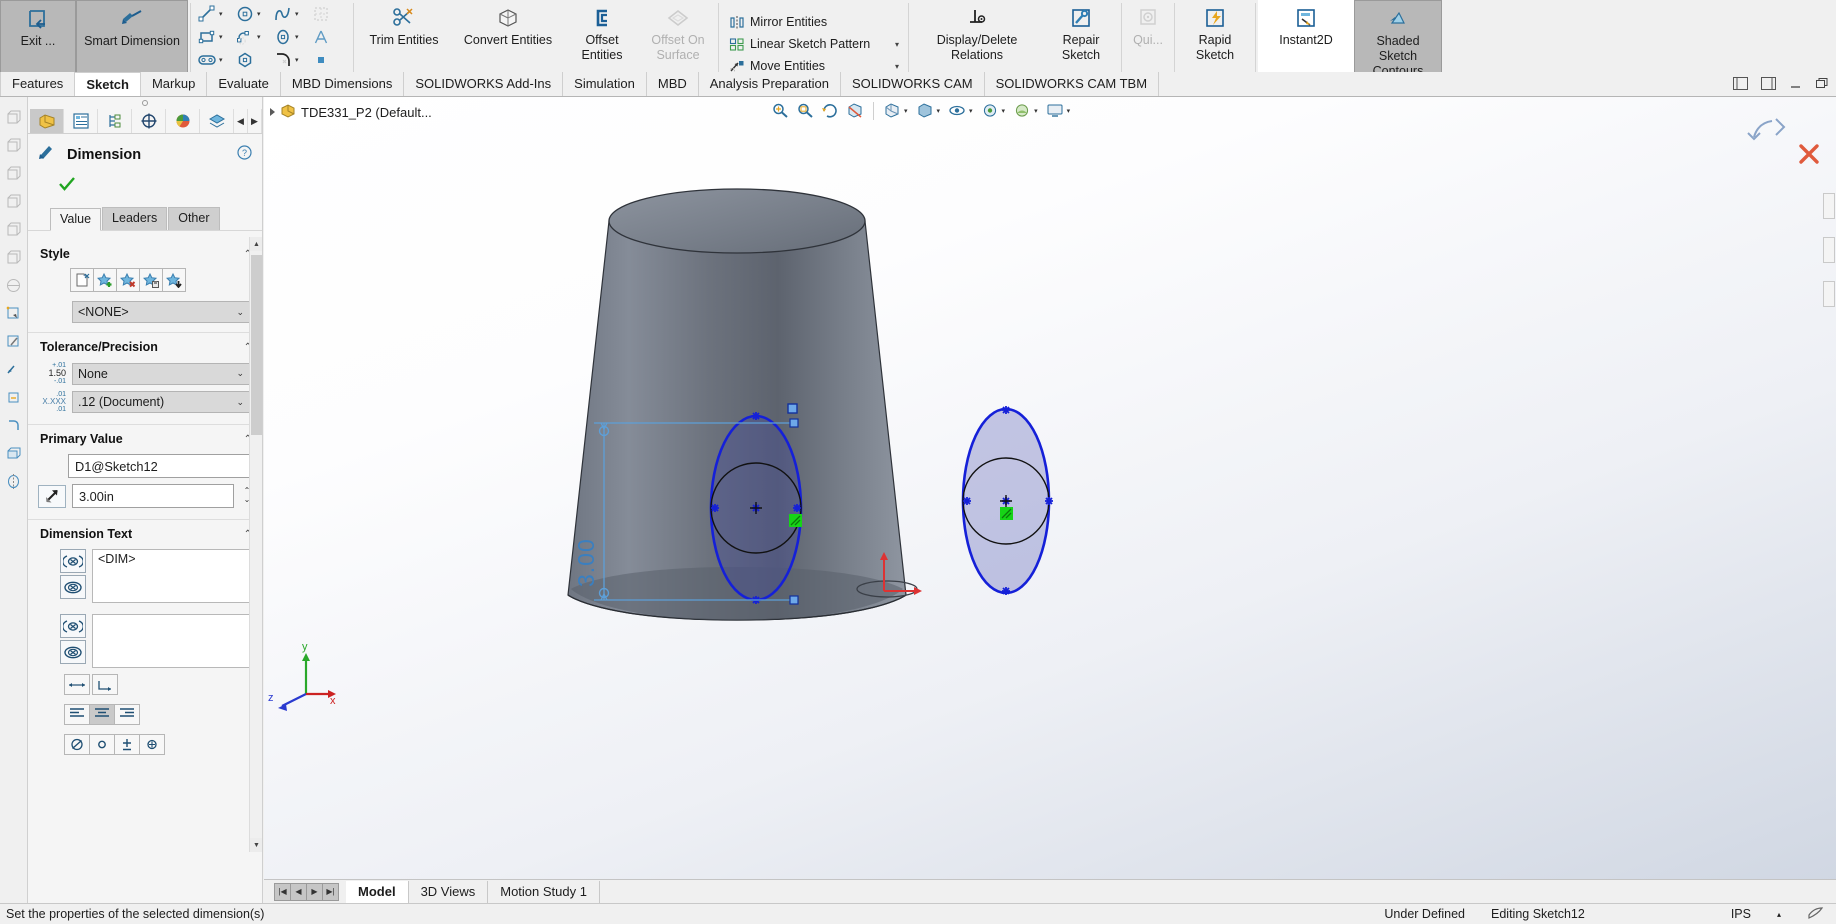  Describe the element at coordinates (329, 36) in the screenshot. I see `text-tool` at that location.